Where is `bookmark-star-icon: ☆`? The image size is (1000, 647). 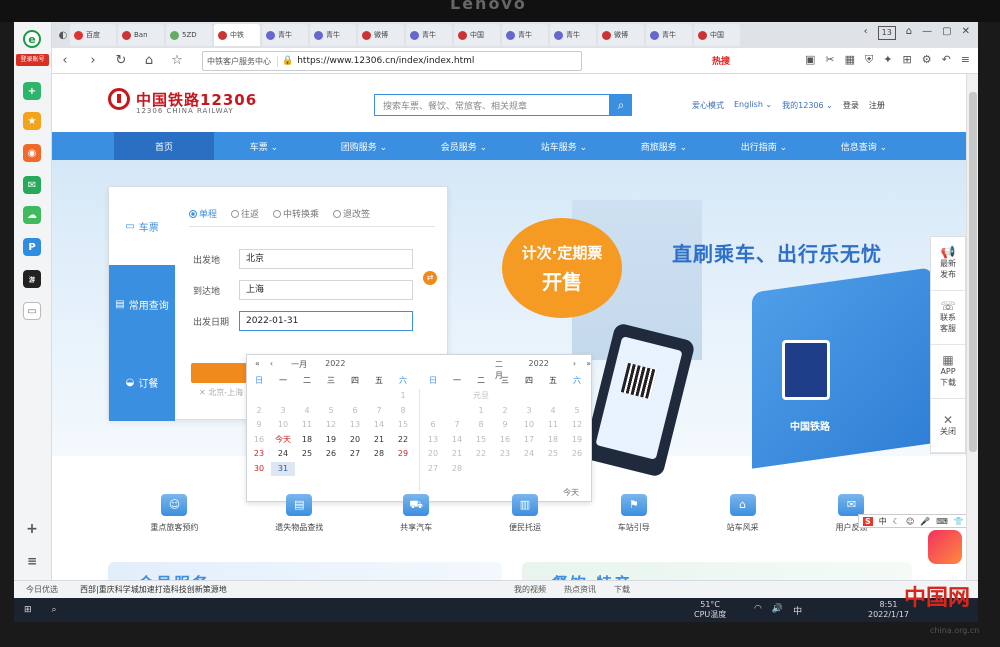 bookmark-star-icon: ☆ is located at coordinates (177, 60).